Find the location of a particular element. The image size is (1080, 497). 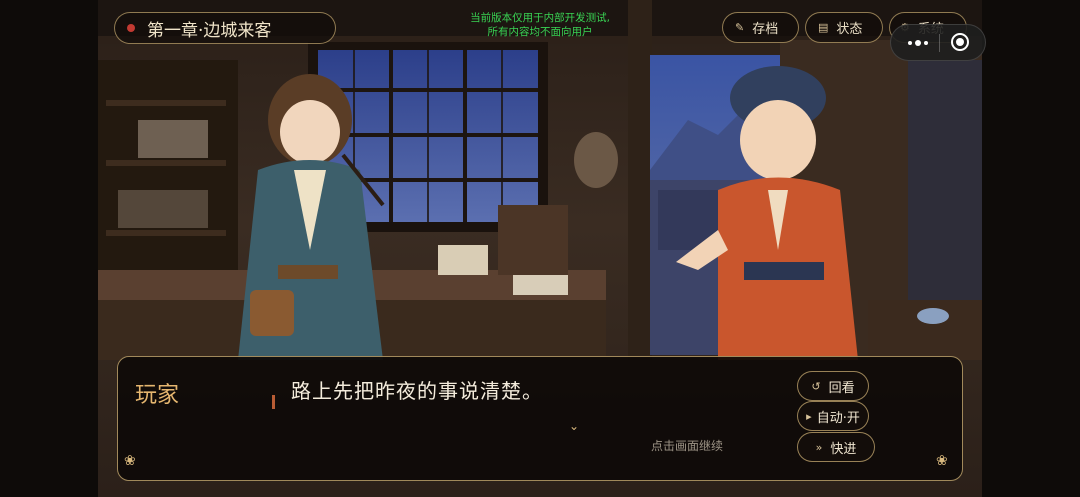

play-icon: ▸ is located at coordinates (809, 416).